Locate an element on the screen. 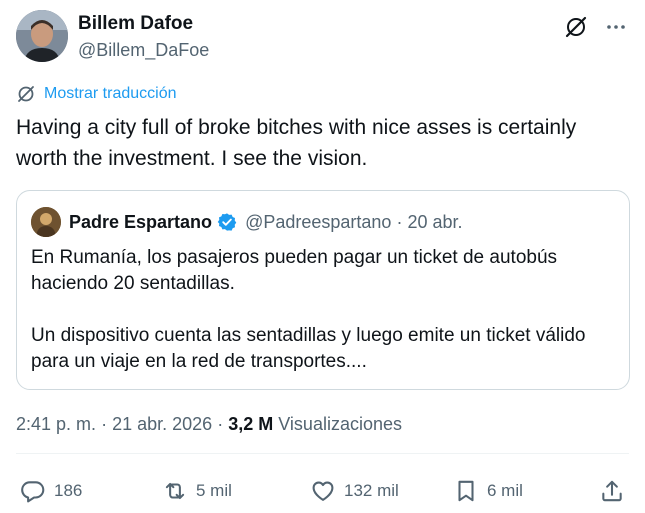 The image size is (645, 513). show-translation-label: Mostrar traducción is located at coordinates (110, 93).